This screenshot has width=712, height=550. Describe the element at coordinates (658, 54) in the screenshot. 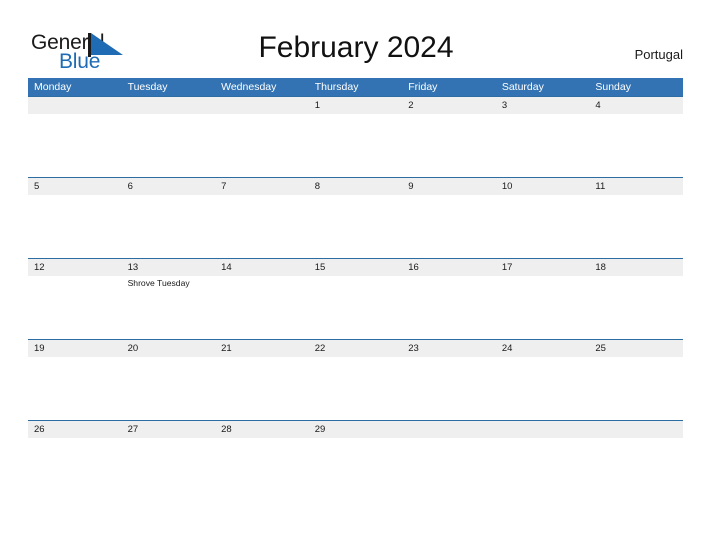

I see `country-label: Portugal` at that location.